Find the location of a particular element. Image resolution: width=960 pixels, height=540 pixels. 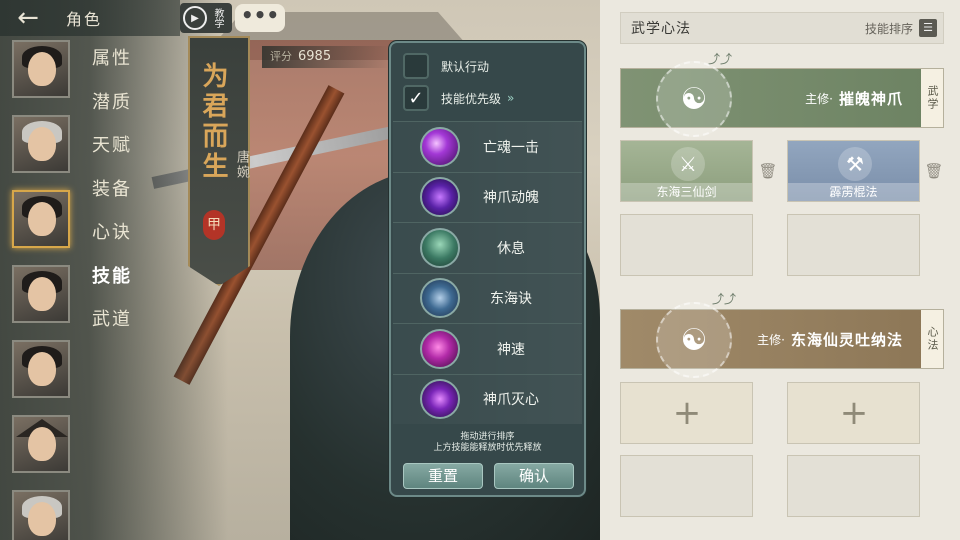

section-title: 武学心法 is located at coordinates (661, 29).